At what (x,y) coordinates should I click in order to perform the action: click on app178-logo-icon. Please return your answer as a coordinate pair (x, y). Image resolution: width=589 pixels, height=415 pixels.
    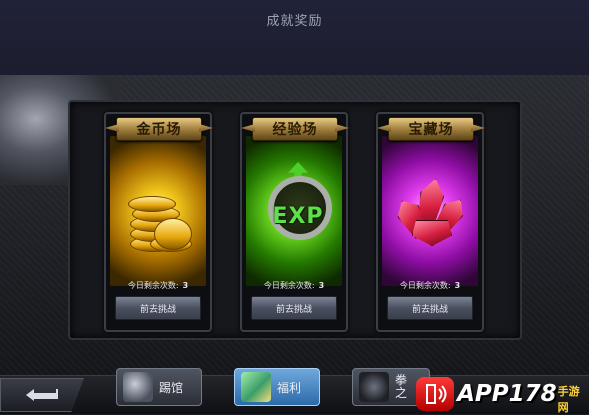
    Looking at the image, I should click on (435, 393).